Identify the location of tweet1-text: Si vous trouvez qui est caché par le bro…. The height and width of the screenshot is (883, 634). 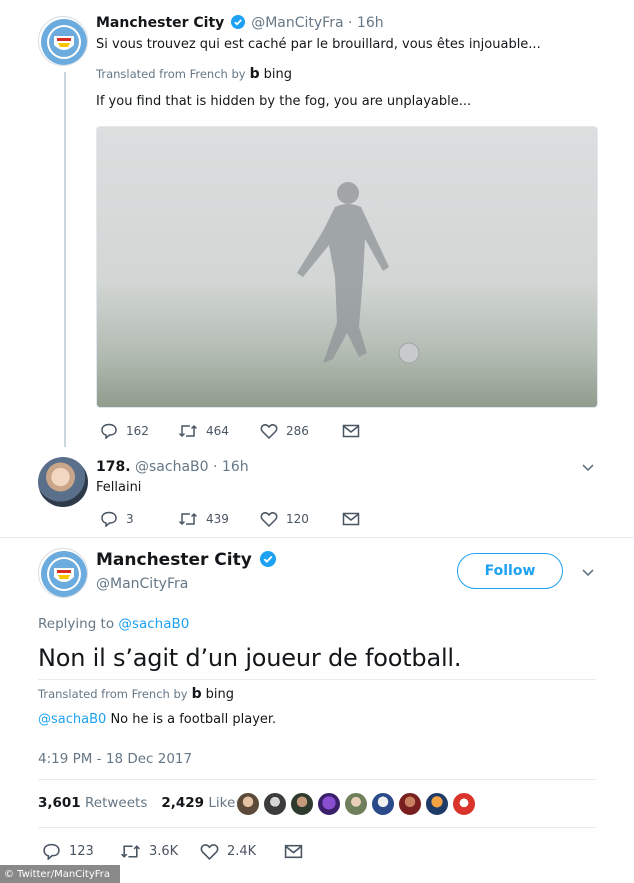
(318, 44).